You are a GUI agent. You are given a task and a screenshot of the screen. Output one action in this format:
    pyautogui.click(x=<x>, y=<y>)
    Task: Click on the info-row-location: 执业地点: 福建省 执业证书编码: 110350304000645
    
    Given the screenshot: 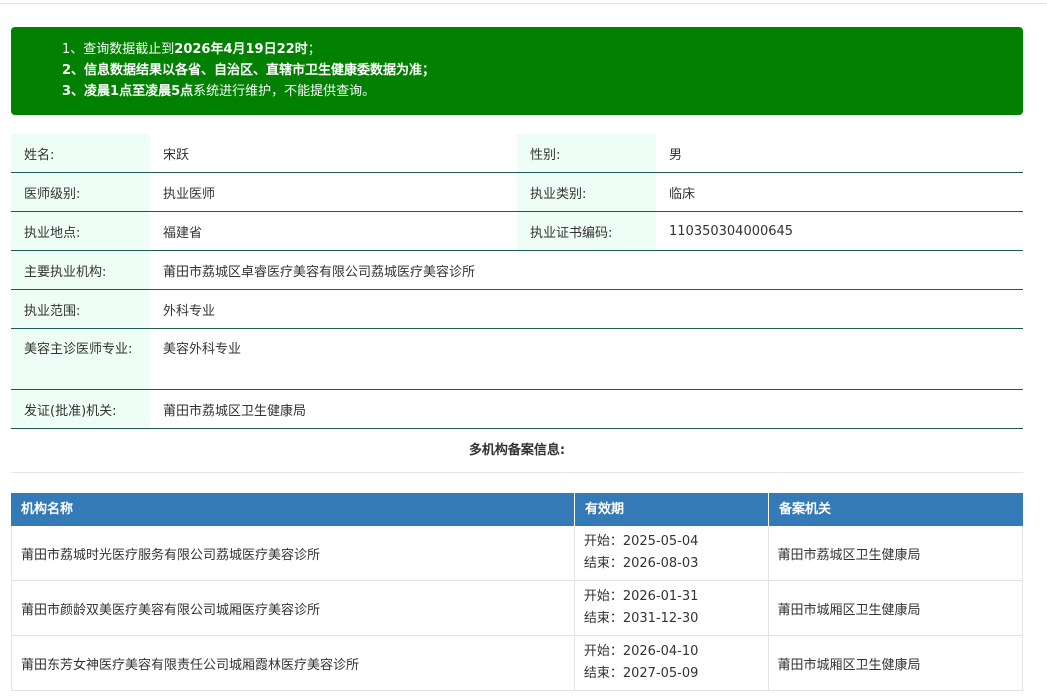 What is the action you would take?
    pyautogui.click(x=517, y=231)
    